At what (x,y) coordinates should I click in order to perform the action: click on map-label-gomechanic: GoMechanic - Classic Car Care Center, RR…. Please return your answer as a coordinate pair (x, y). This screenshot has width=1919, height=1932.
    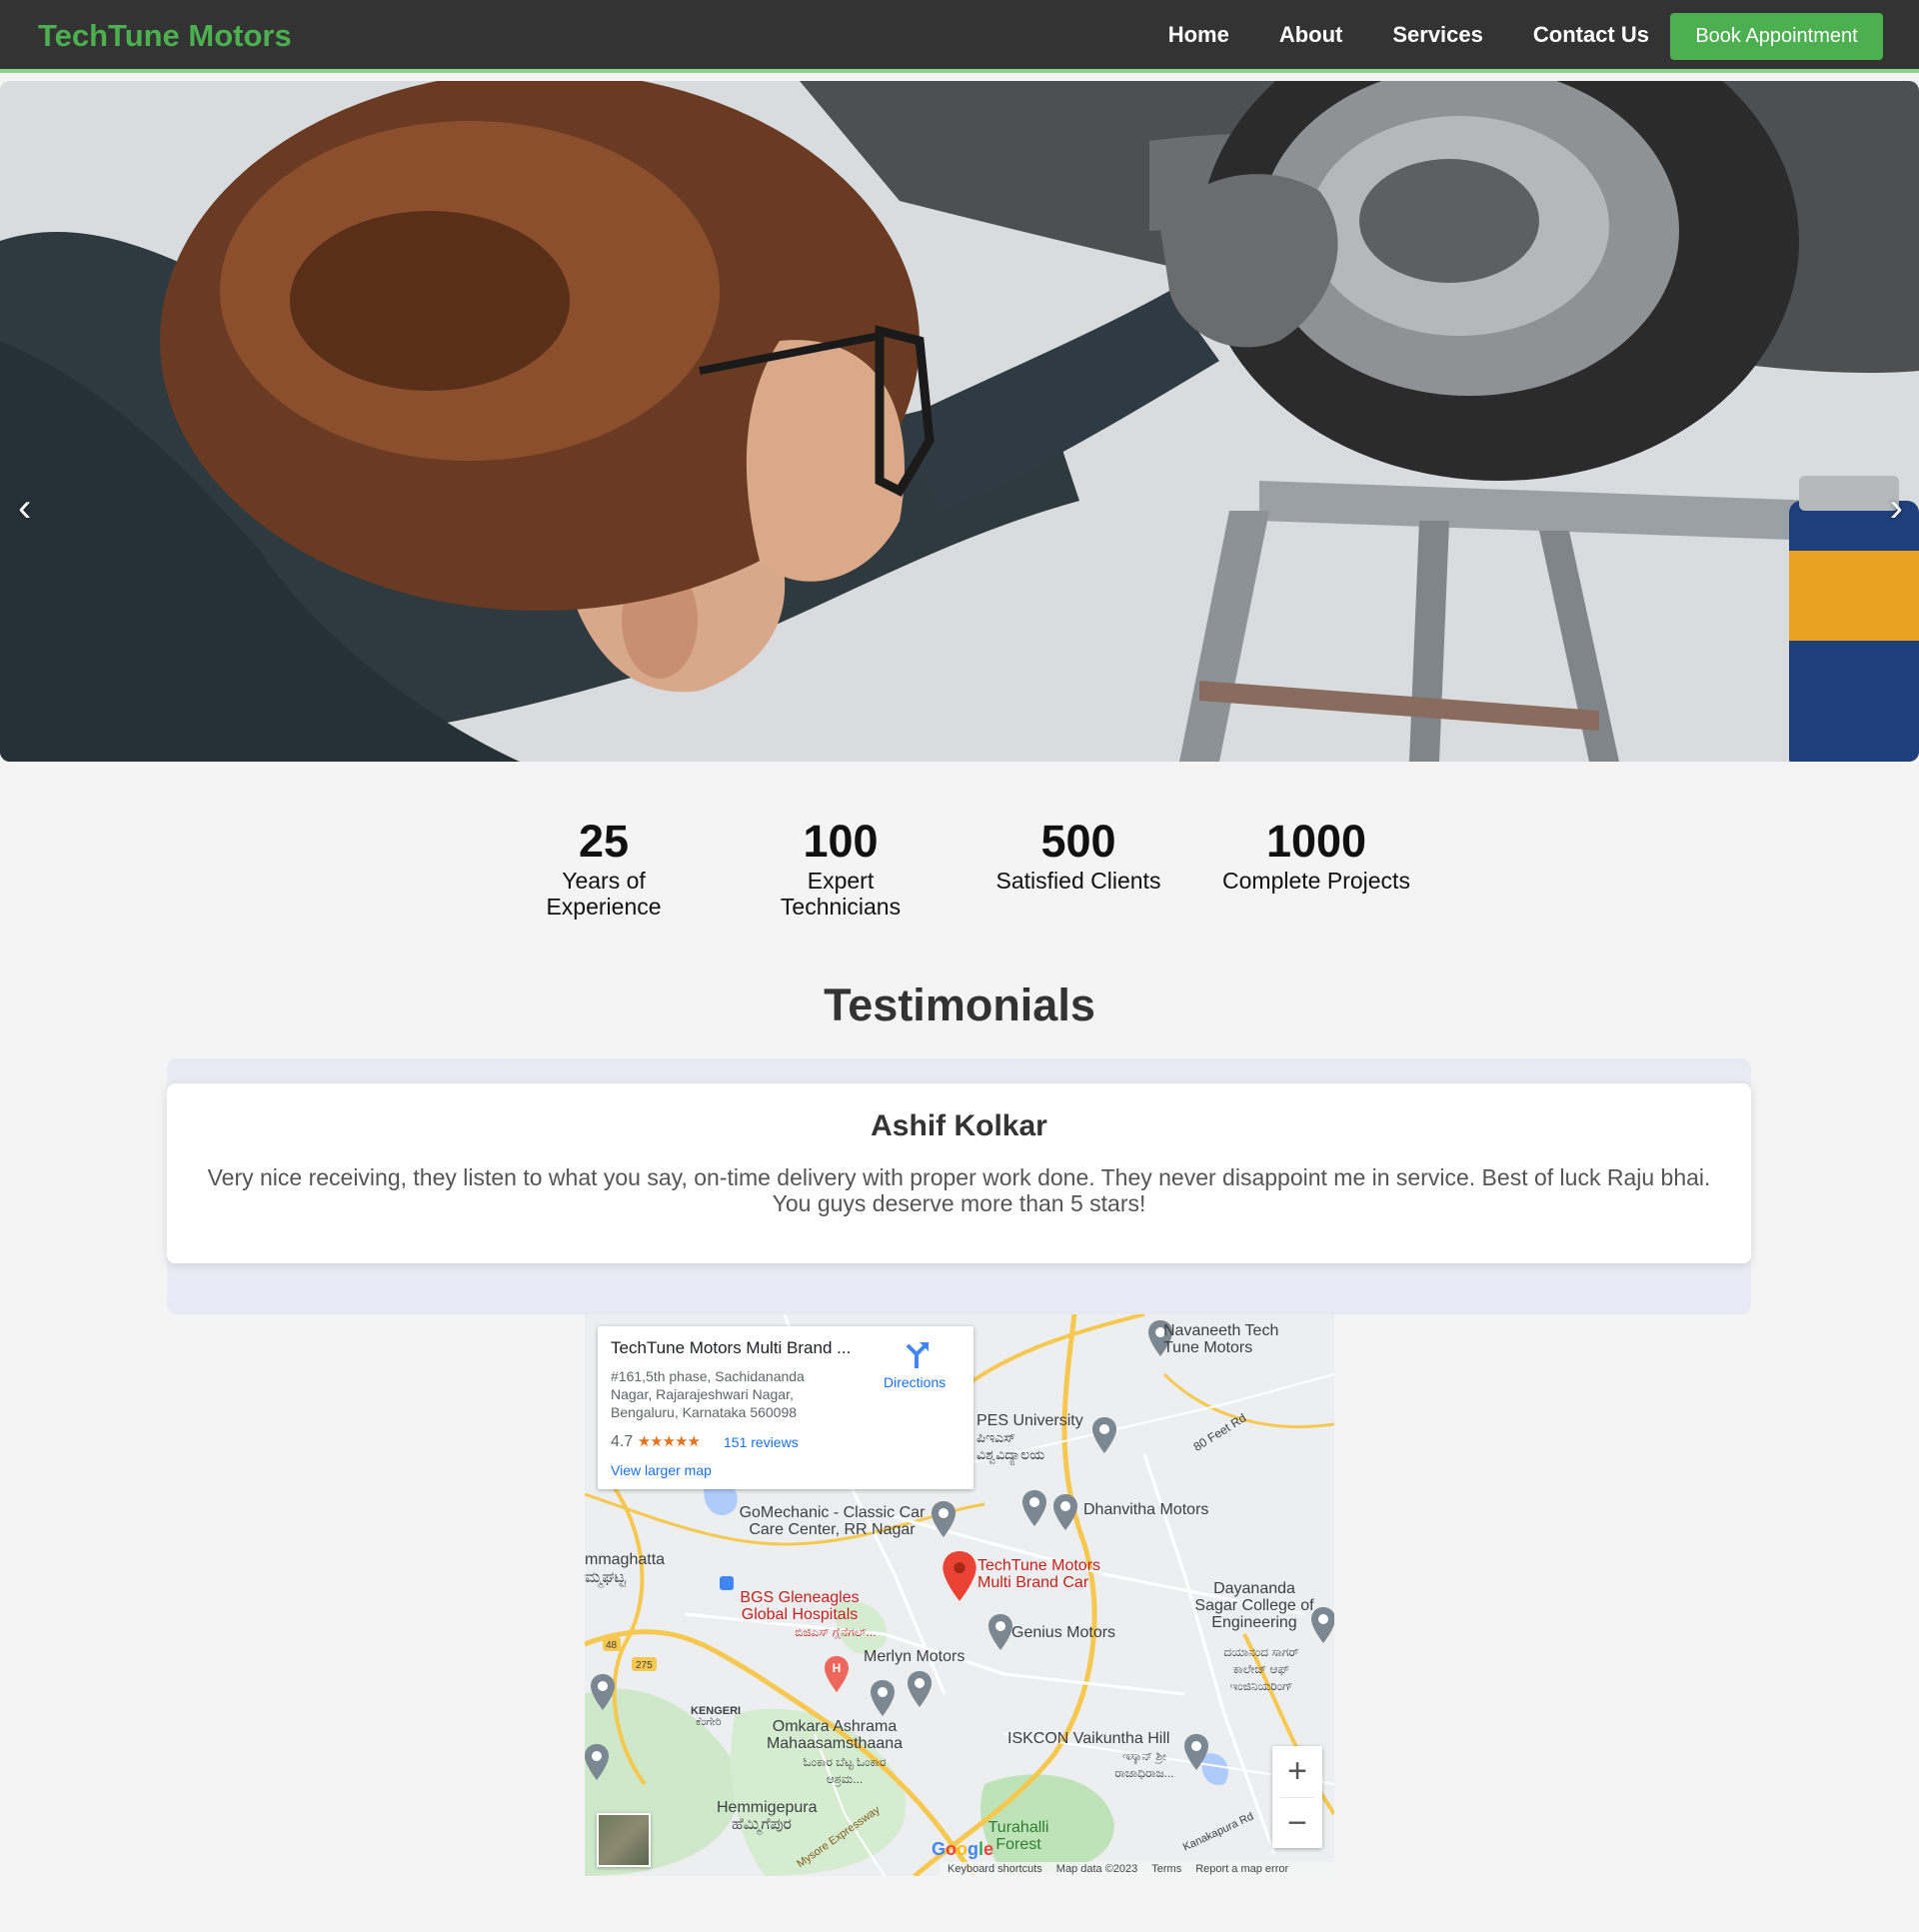
    Looking at the image, I should click on (833, 1521).